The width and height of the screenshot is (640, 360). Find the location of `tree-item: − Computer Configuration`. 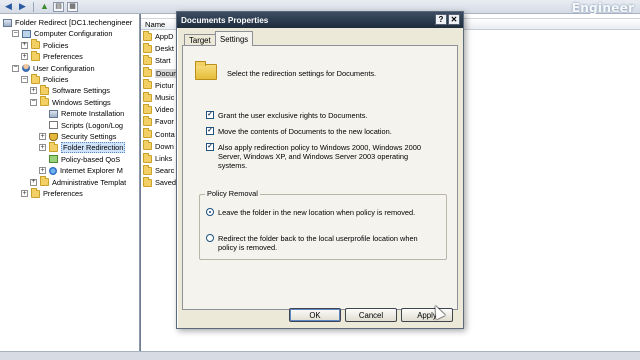

tree-item: − Computer Configuration is located at coordinates (62, 33).